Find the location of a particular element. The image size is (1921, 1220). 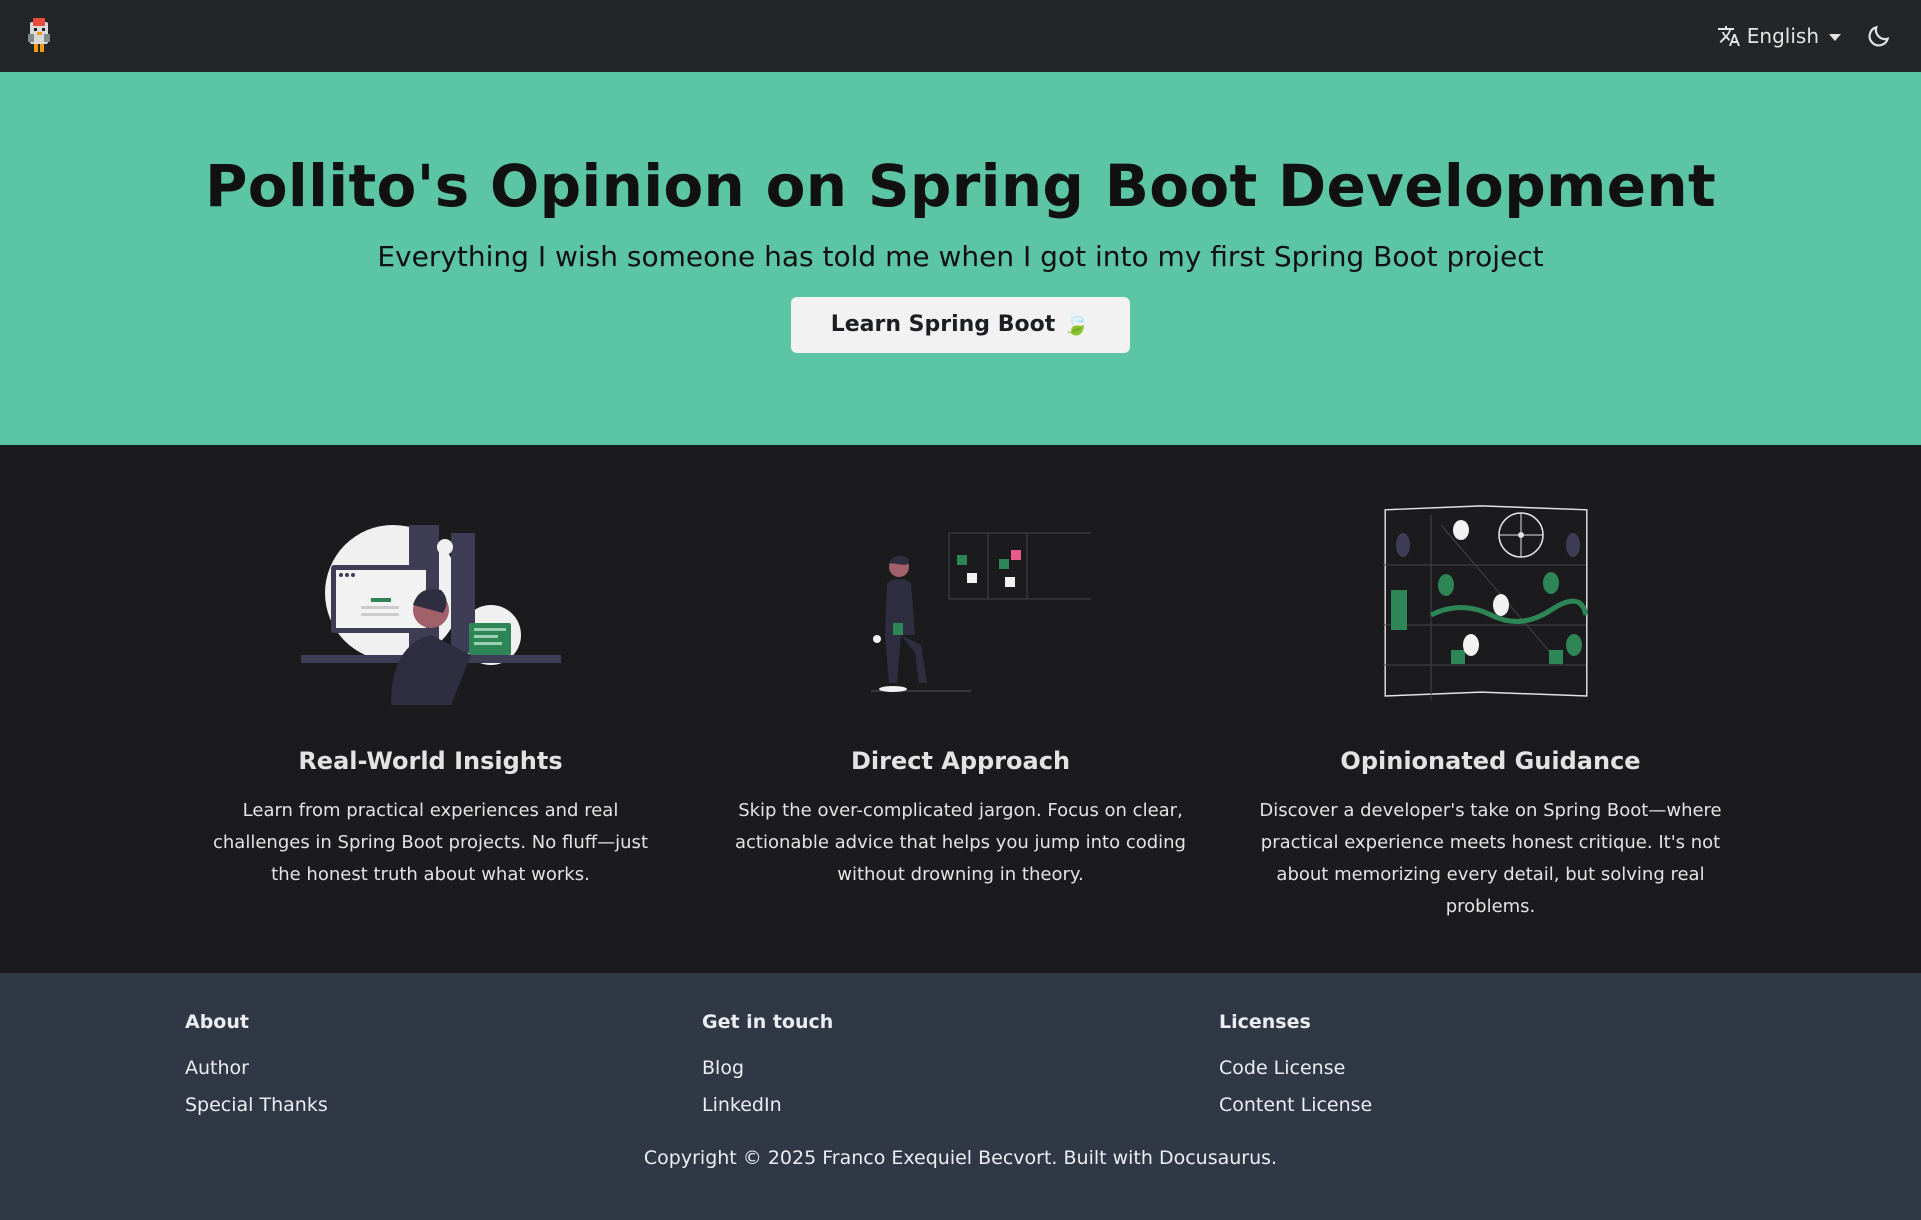

feature-title: Direct Approach is located at coordinates (960, 761).